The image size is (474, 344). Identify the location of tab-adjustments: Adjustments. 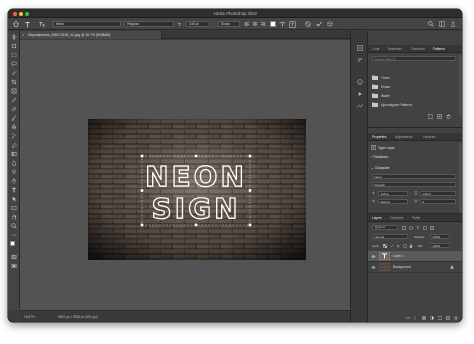
(404, 137).